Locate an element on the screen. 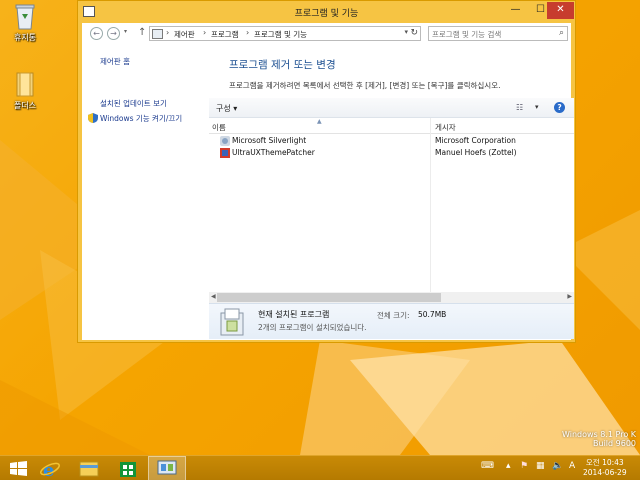 The height and width of the screenshot is (480, 640). taskbar-store is located at coordinates (128, 468).